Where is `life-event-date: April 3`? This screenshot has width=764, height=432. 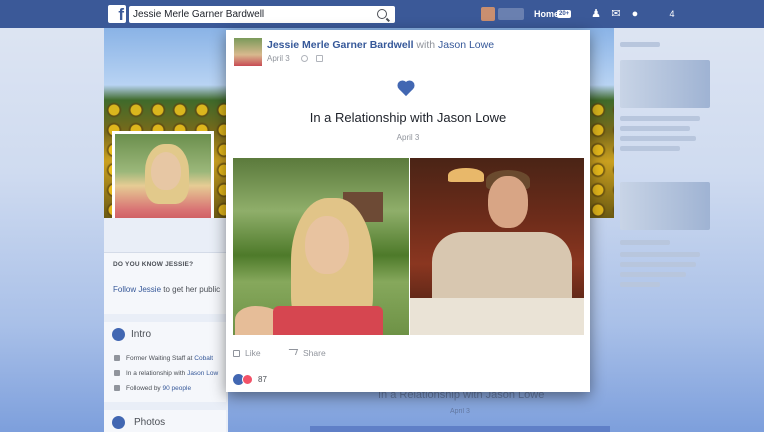
life-event-date: April 3 is located at coordinates (408, 137).